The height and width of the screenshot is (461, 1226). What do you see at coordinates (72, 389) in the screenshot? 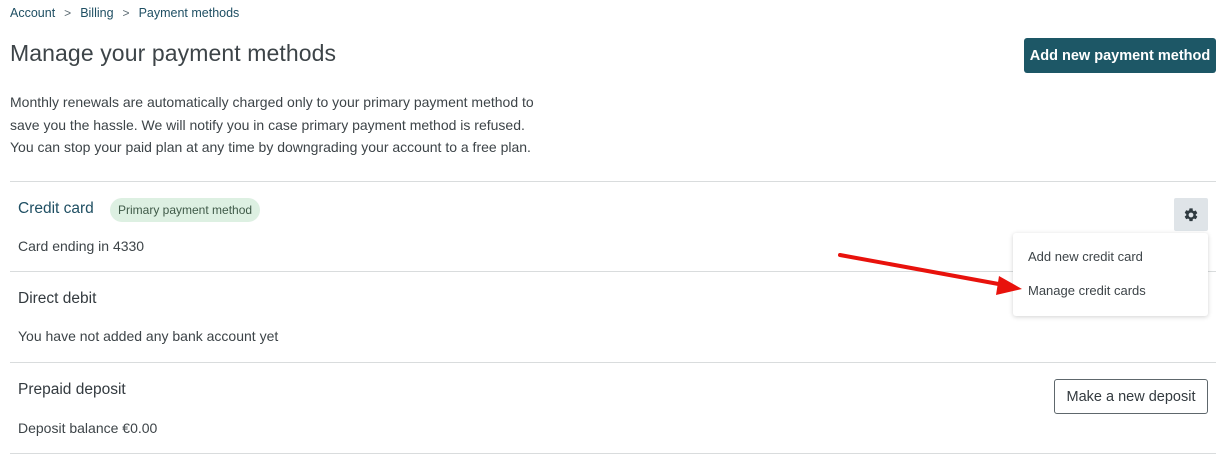
I see `prepaid-deposit-title: Prepaid deposit` at bounding box center [72, 389].